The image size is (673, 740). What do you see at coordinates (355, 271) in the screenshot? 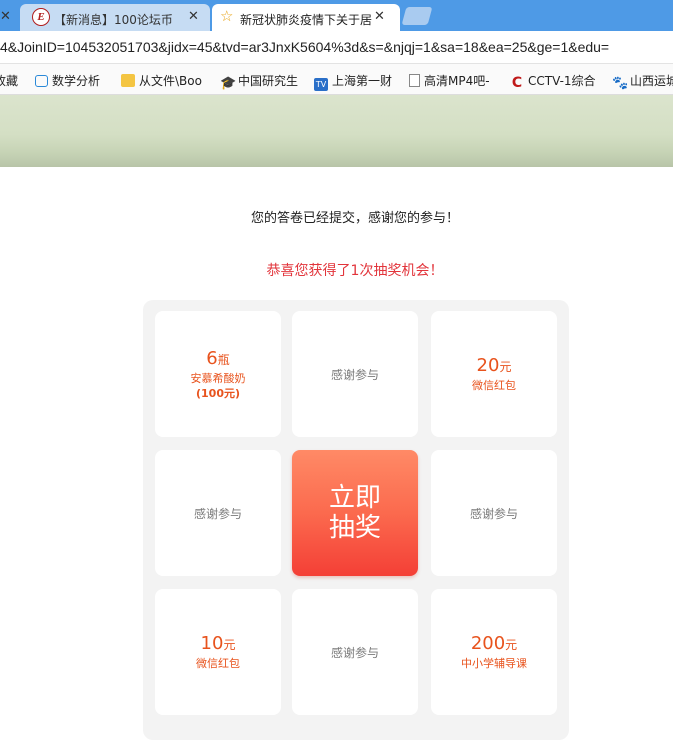
I see `lottery-chance-message: 恭喜您获得了1次抽奖机会！` at bounding box center [355, 271].